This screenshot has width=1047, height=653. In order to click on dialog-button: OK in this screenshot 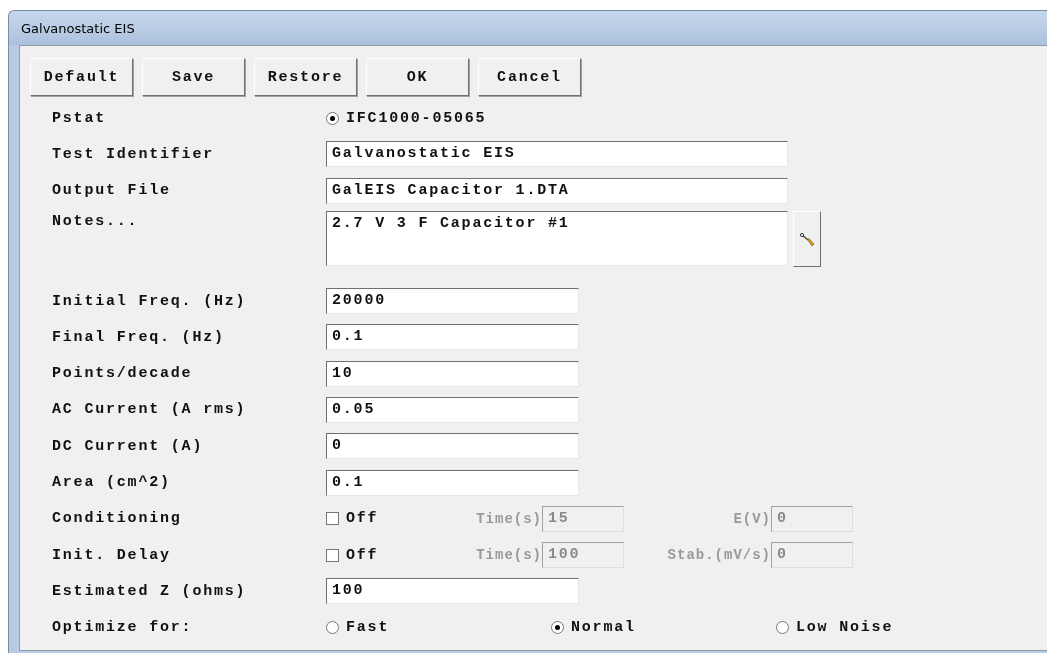, I will do `click(417, 77)`.